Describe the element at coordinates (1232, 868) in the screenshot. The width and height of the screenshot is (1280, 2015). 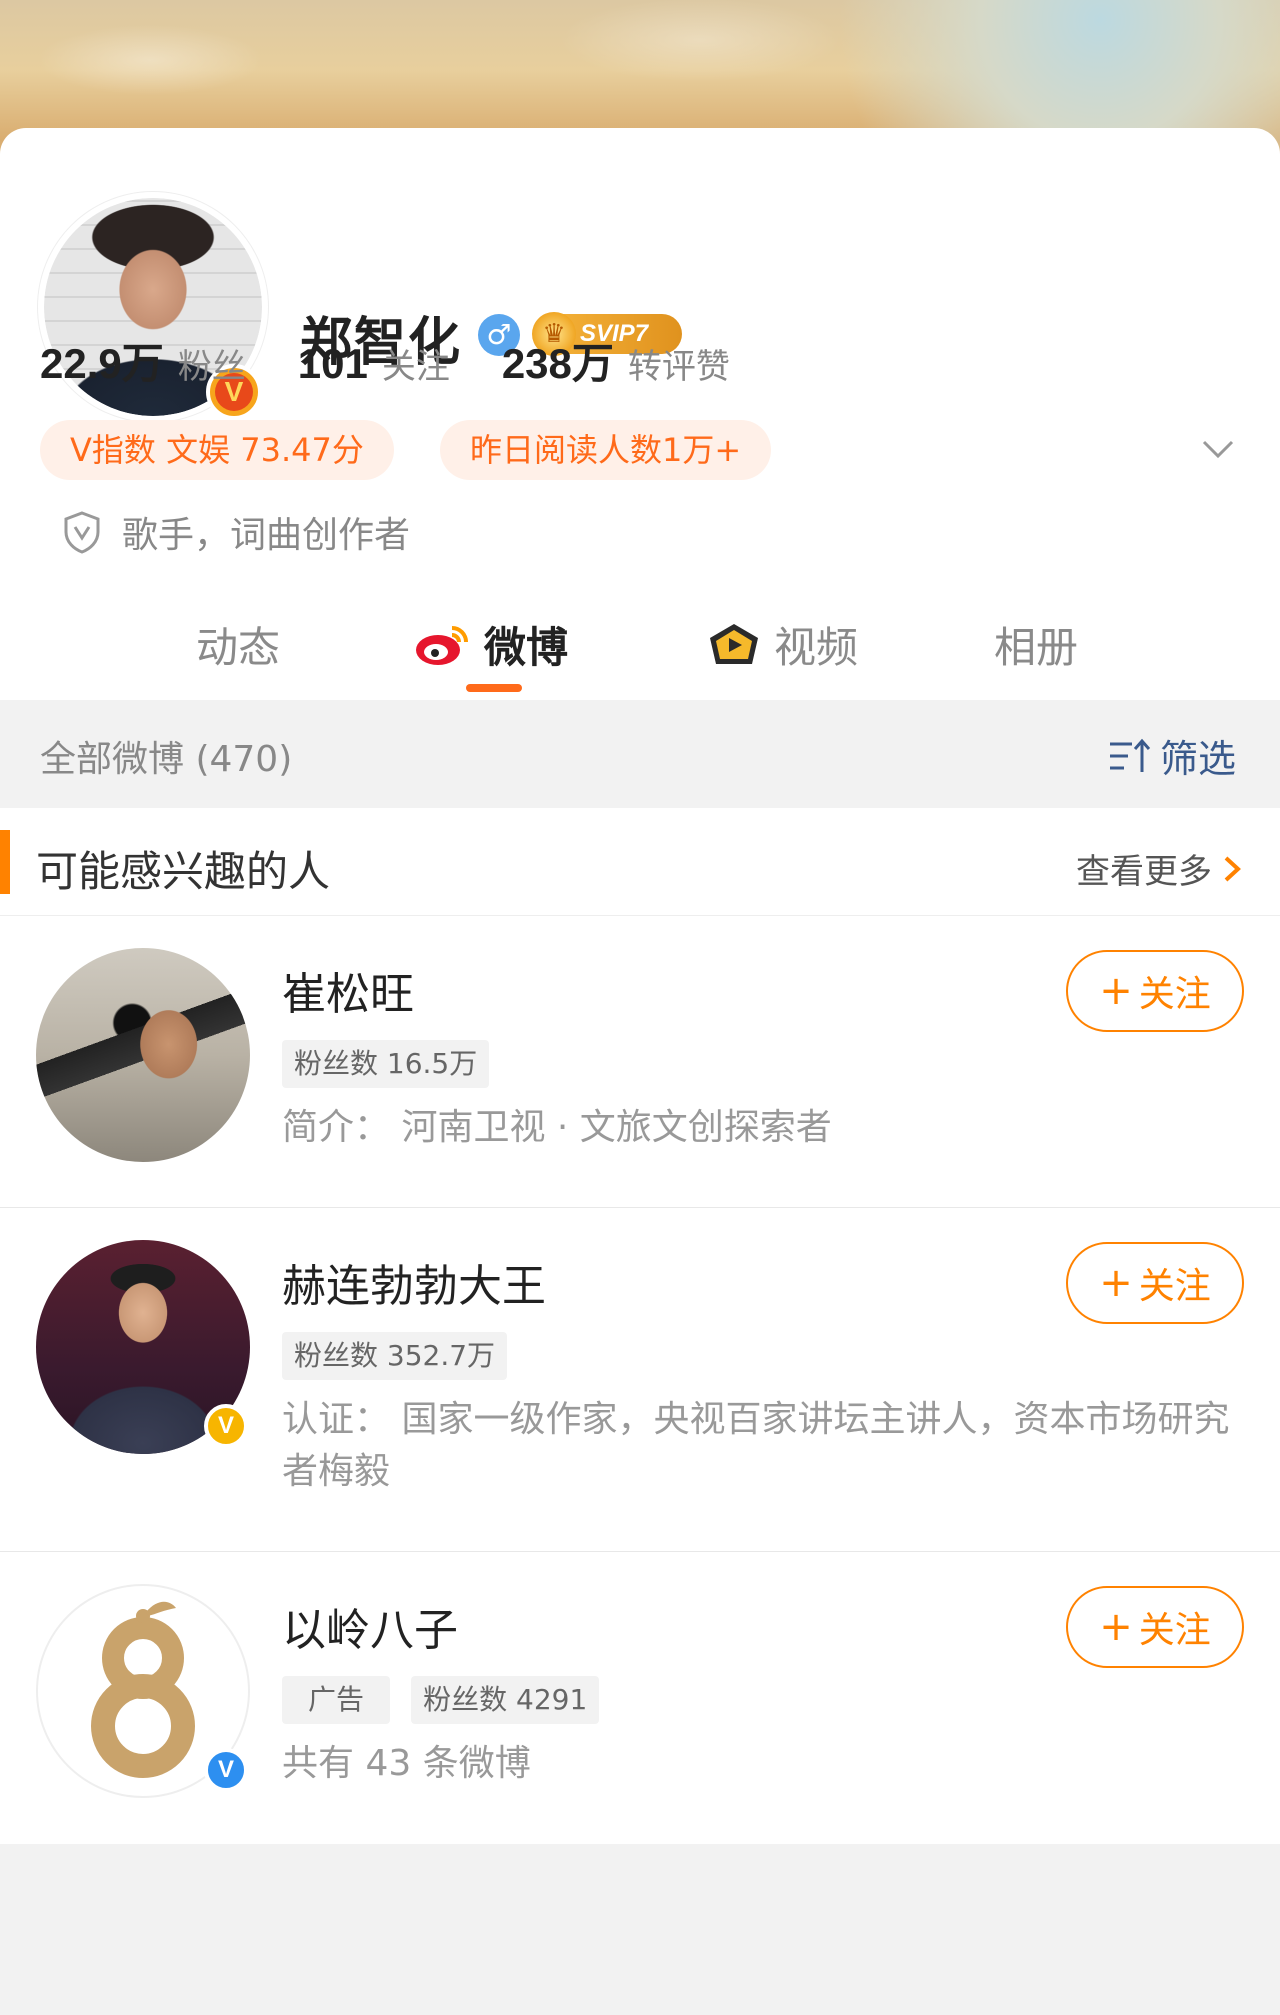
I see `chevron-right-icon` at that location.